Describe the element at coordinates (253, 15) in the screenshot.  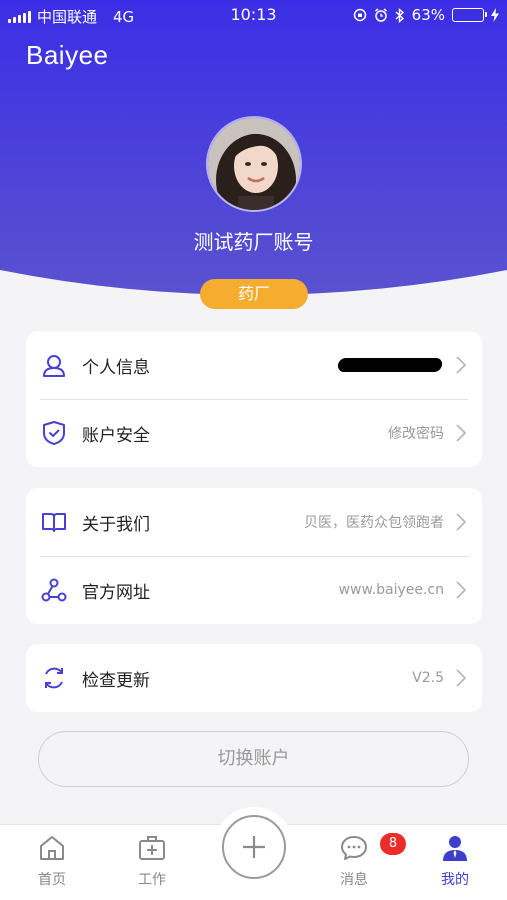
I see `status-bar: 中国联通 4G 10:13 63%` at that location.